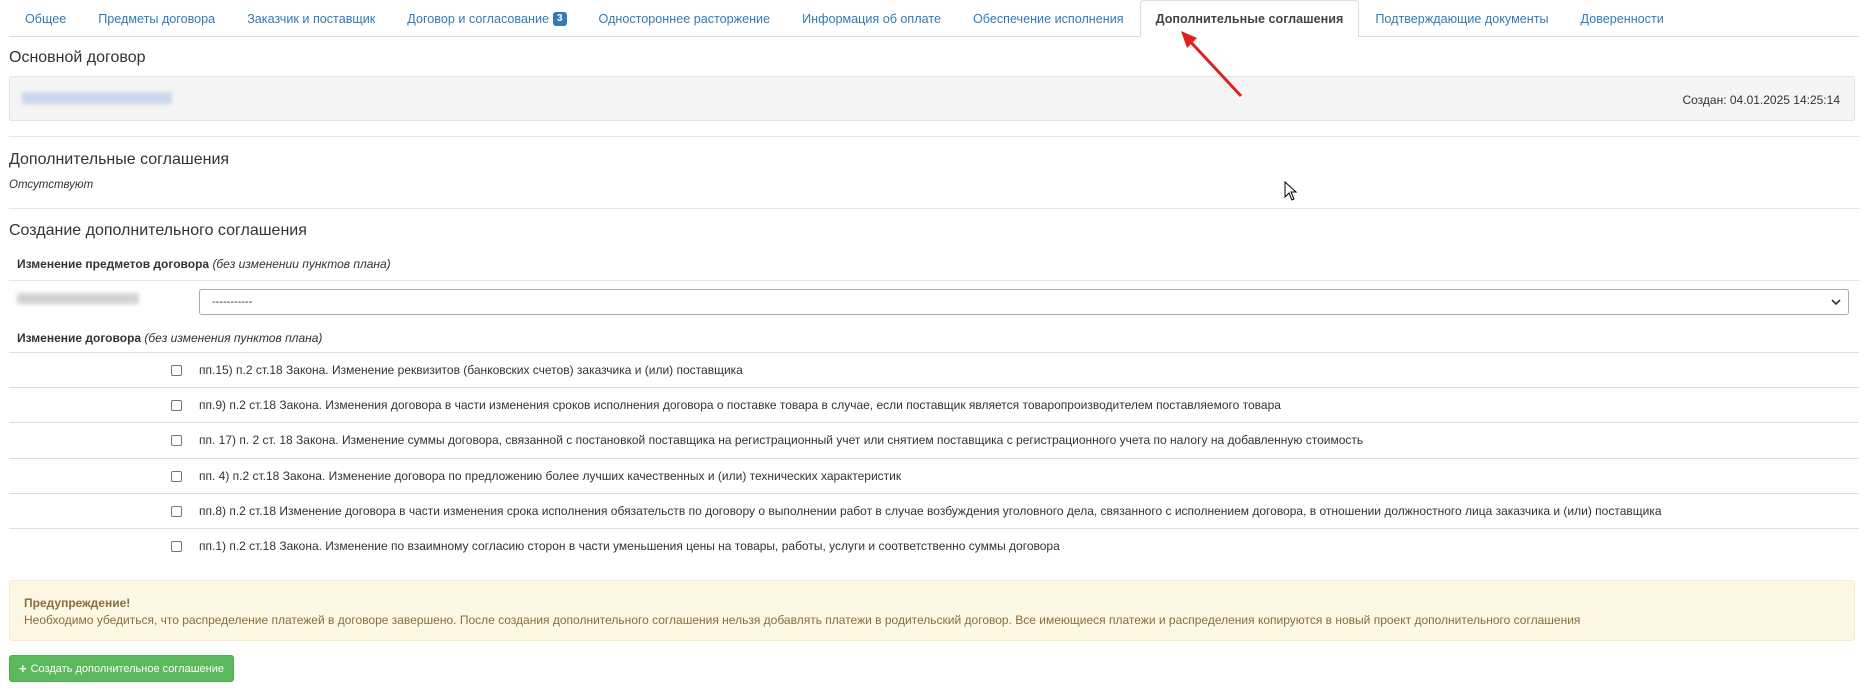 The width and height of the screenshot is (1864, 690). What do you see at coordinates (559, 19) in the screenshot?
I see `count-badge: 3` at bounding box center [559, 19].